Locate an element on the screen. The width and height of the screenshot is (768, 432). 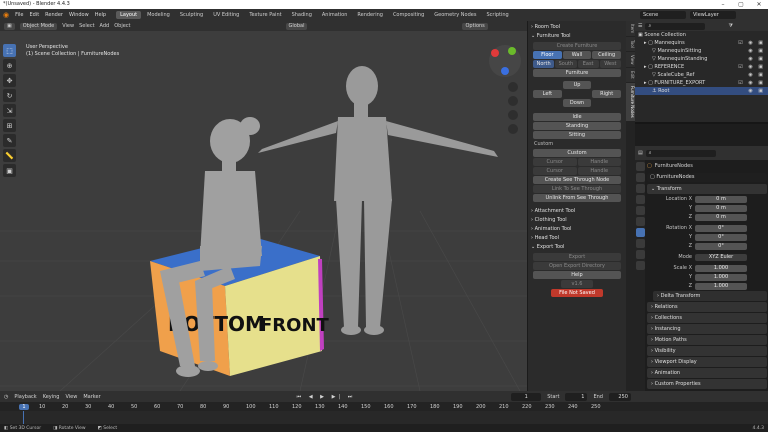
tab-uv-editing: UV Editing is located at coordinates (226, 15).